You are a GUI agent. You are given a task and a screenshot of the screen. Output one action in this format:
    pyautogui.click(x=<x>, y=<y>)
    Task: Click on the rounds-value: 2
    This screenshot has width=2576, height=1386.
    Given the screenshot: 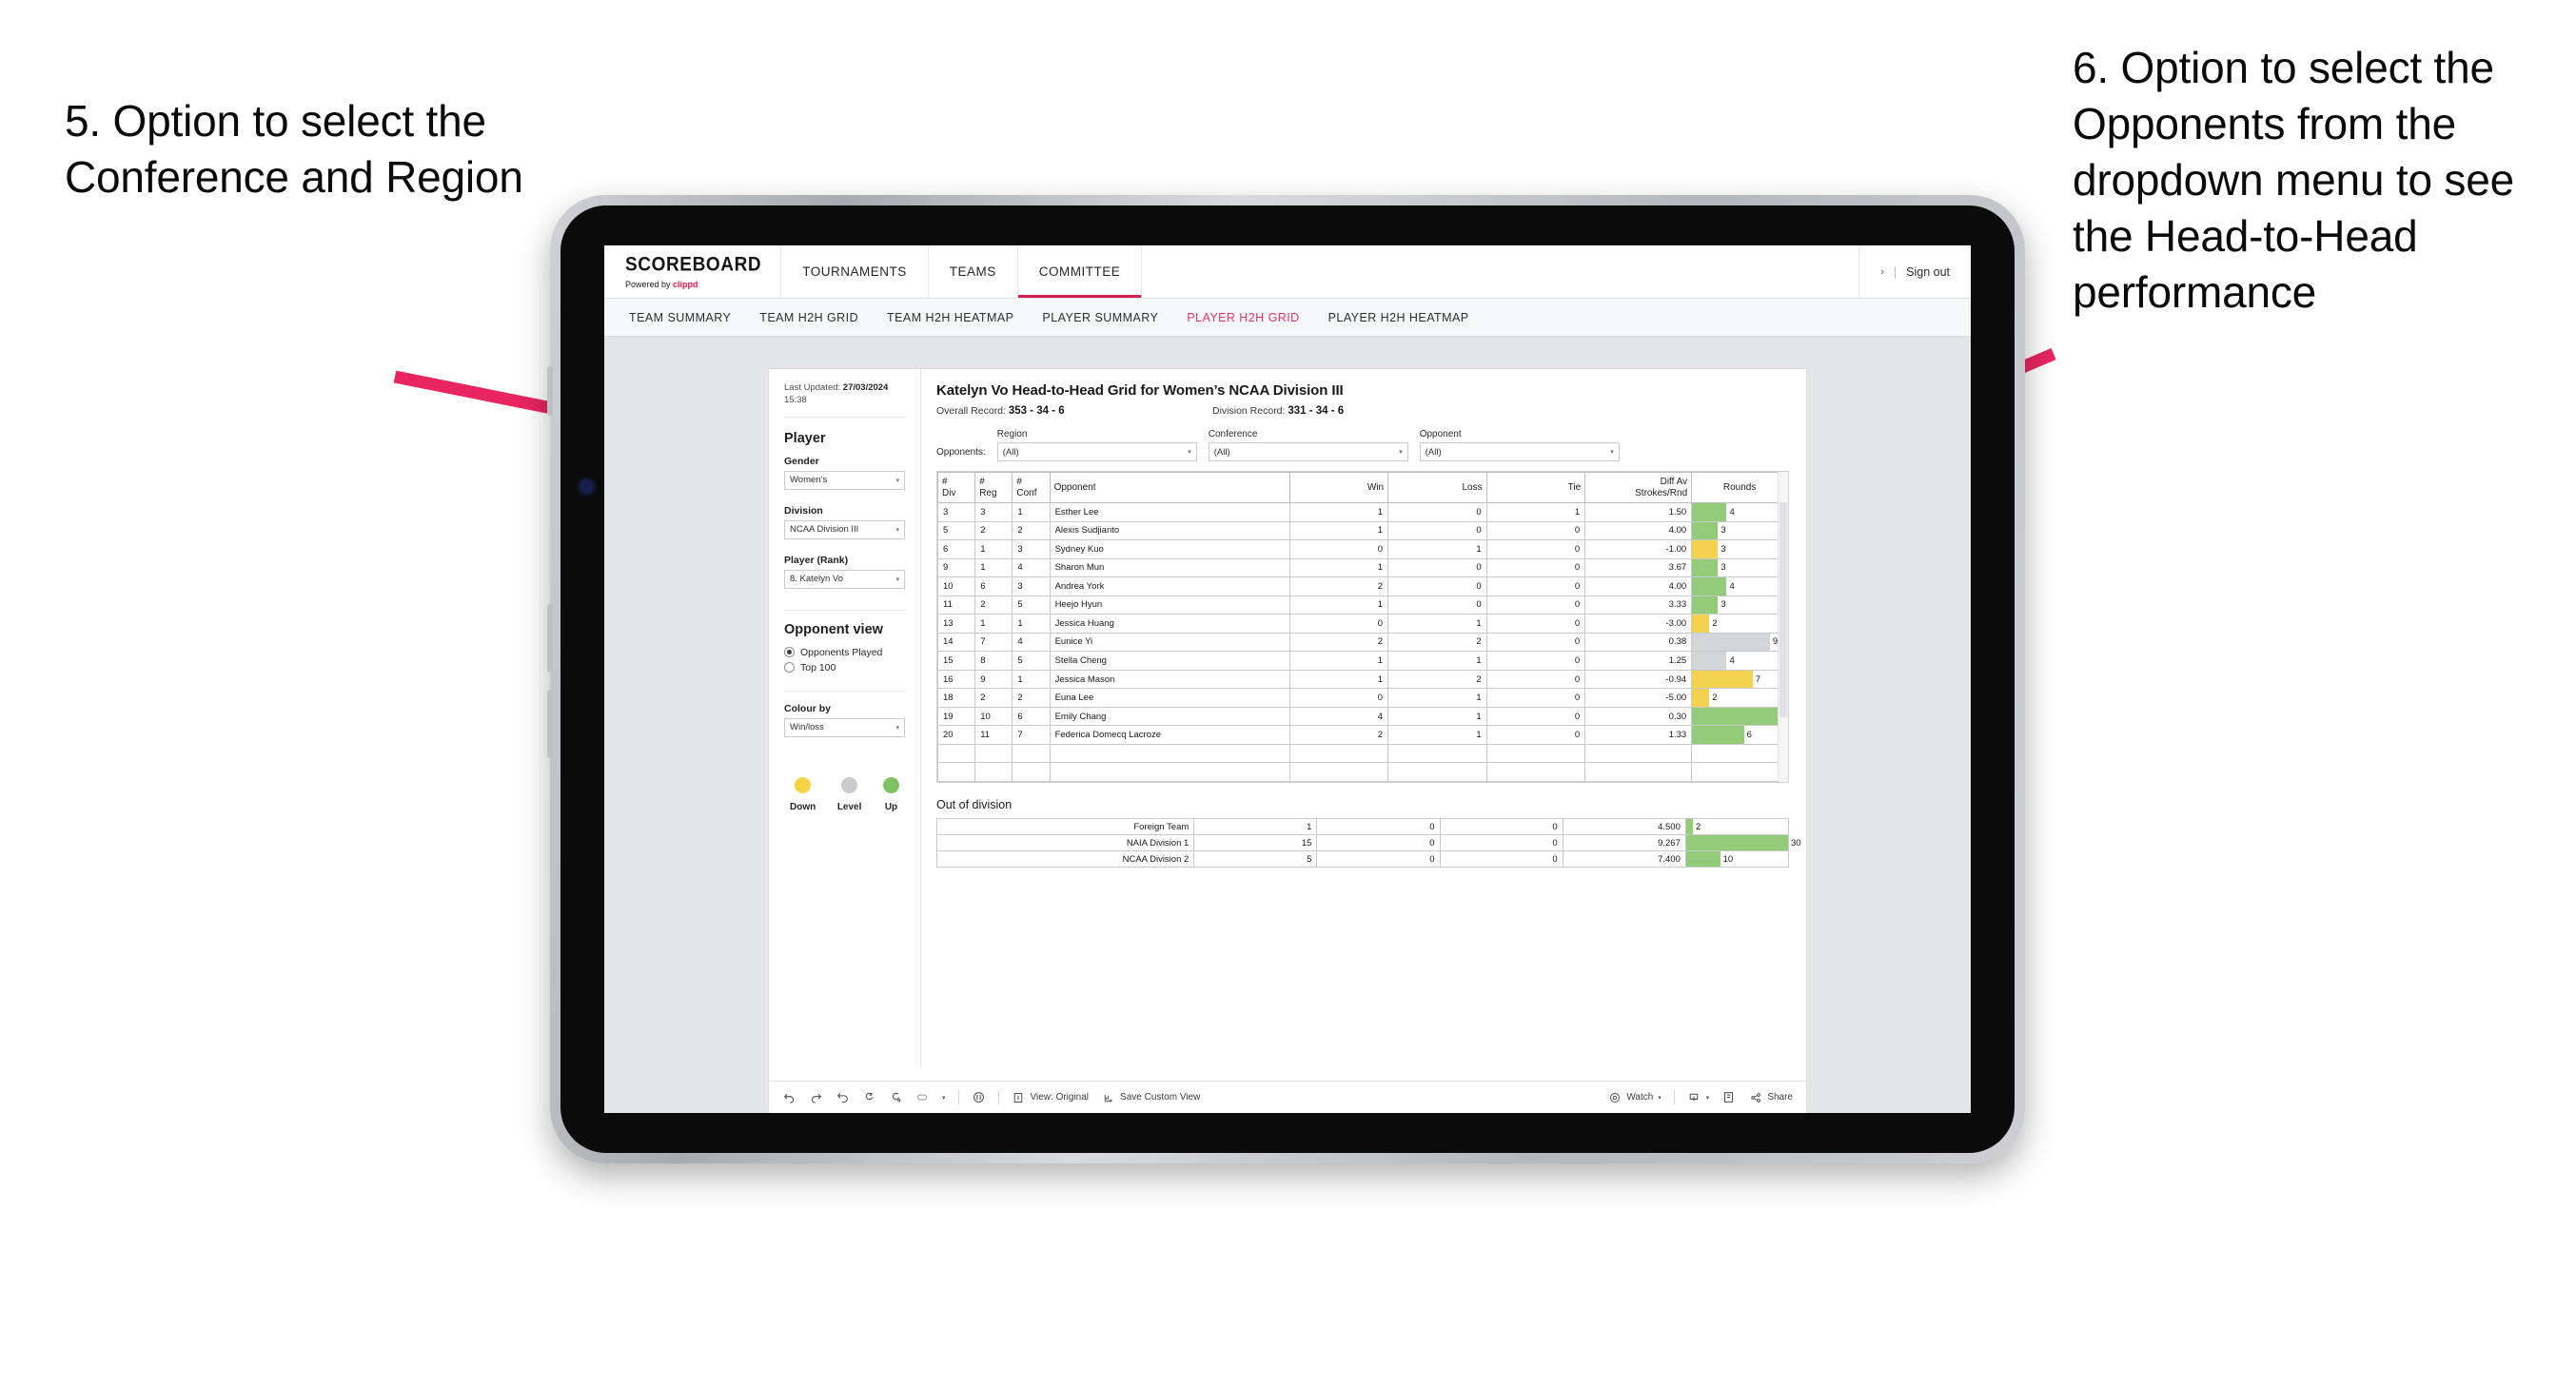 What is the action you would take?
    pyautogui.click(x=1698, y=826)
    